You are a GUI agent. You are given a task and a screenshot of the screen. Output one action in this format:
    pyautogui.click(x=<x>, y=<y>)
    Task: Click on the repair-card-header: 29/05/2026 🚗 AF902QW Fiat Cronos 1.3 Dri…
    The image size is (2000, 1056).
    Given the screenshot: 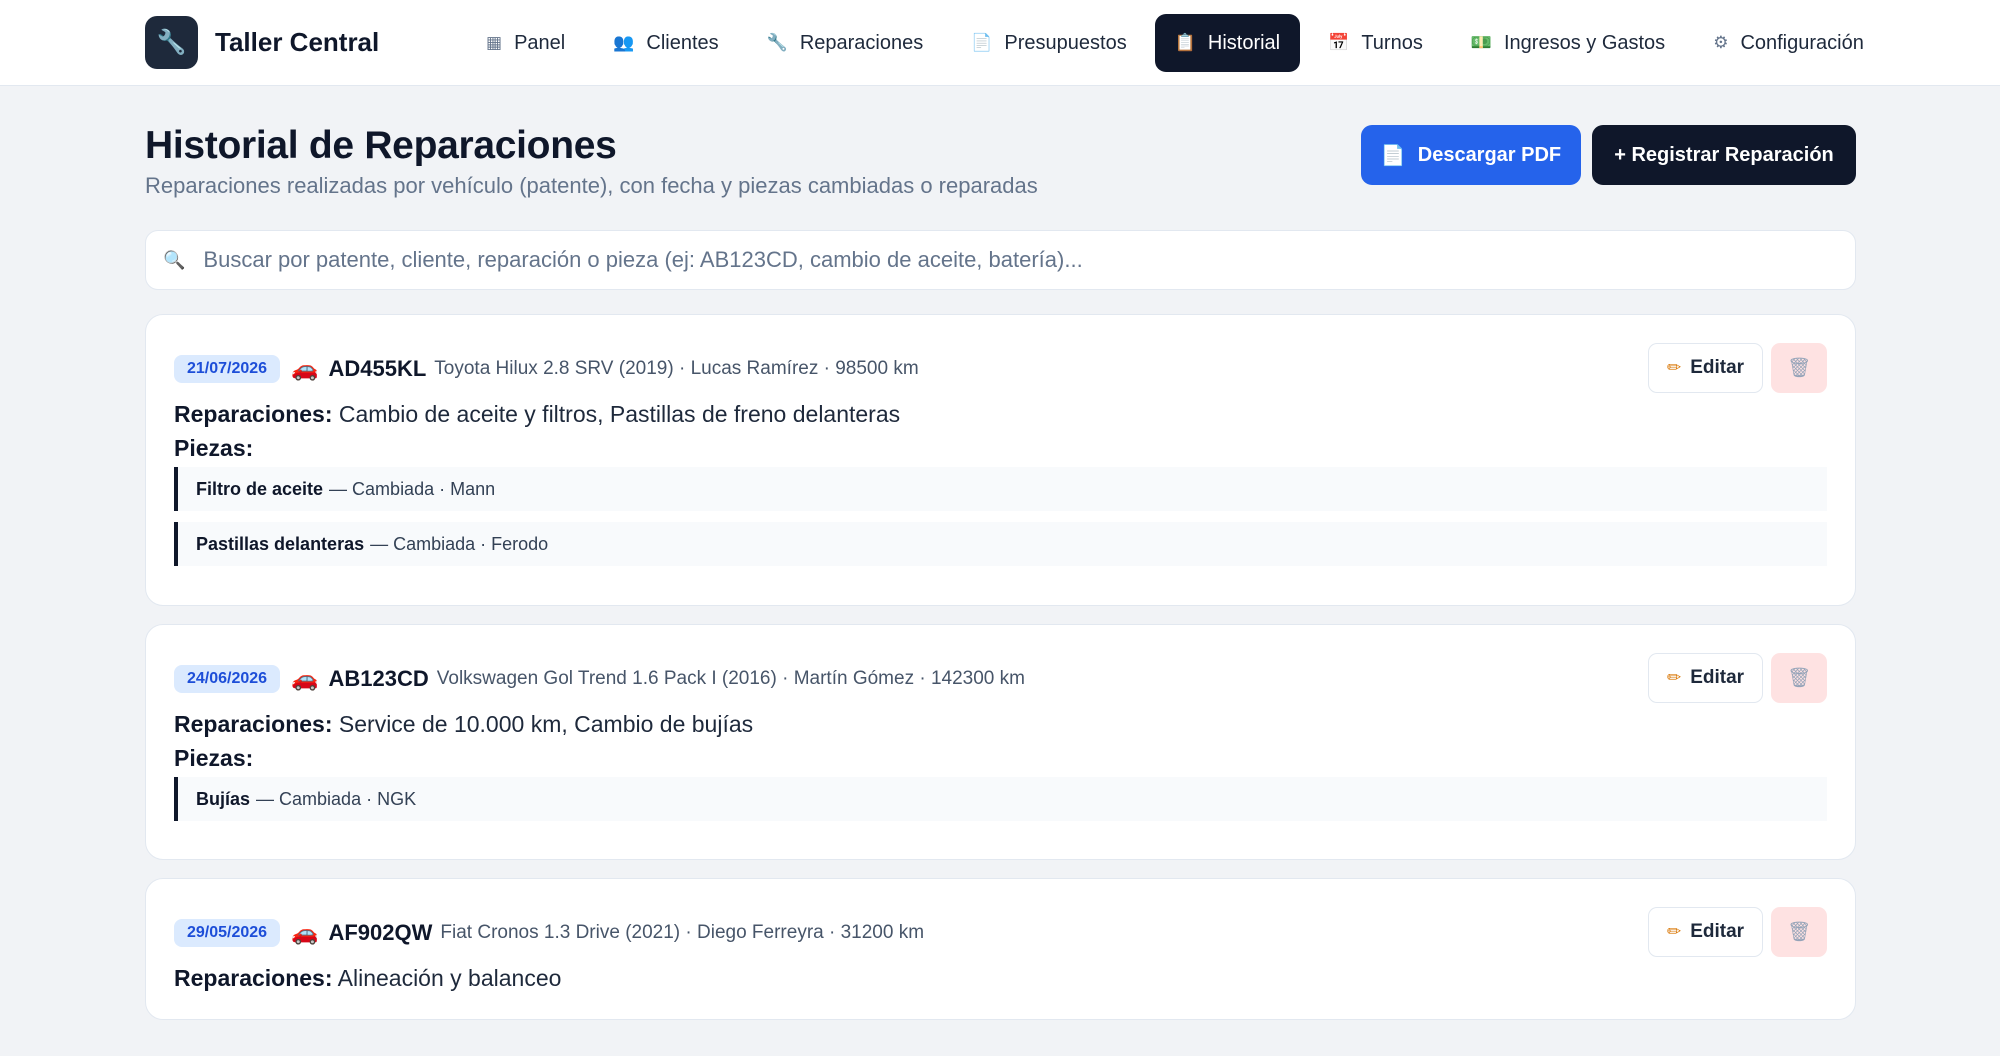 What is the action you would take?
    pyautogui.click(x=549, y=933)
    